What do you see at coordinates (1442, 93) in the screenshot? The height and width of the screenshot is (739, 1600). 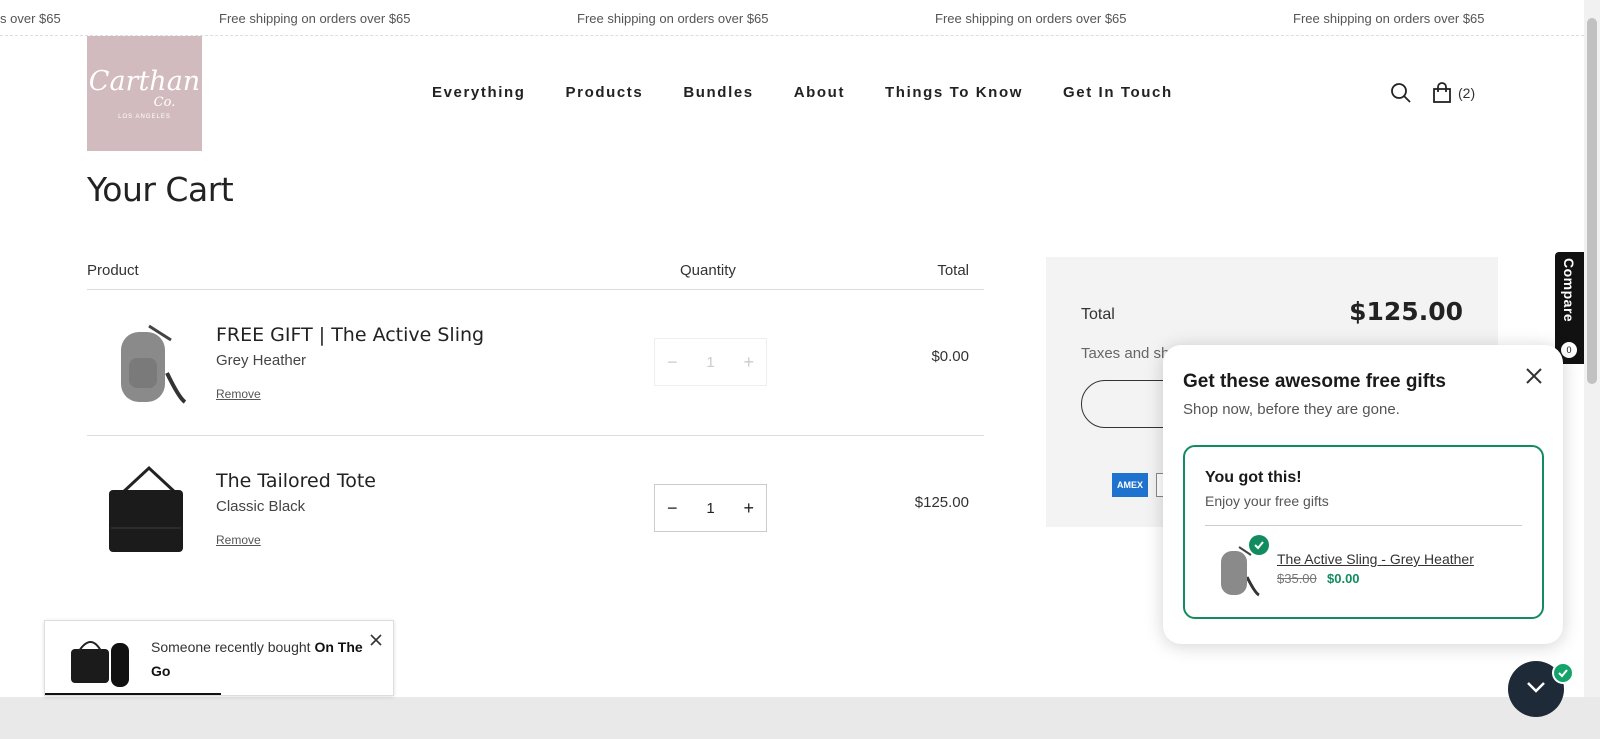 I see `shopping-bag-icon` at bounding box center [1442, 93].